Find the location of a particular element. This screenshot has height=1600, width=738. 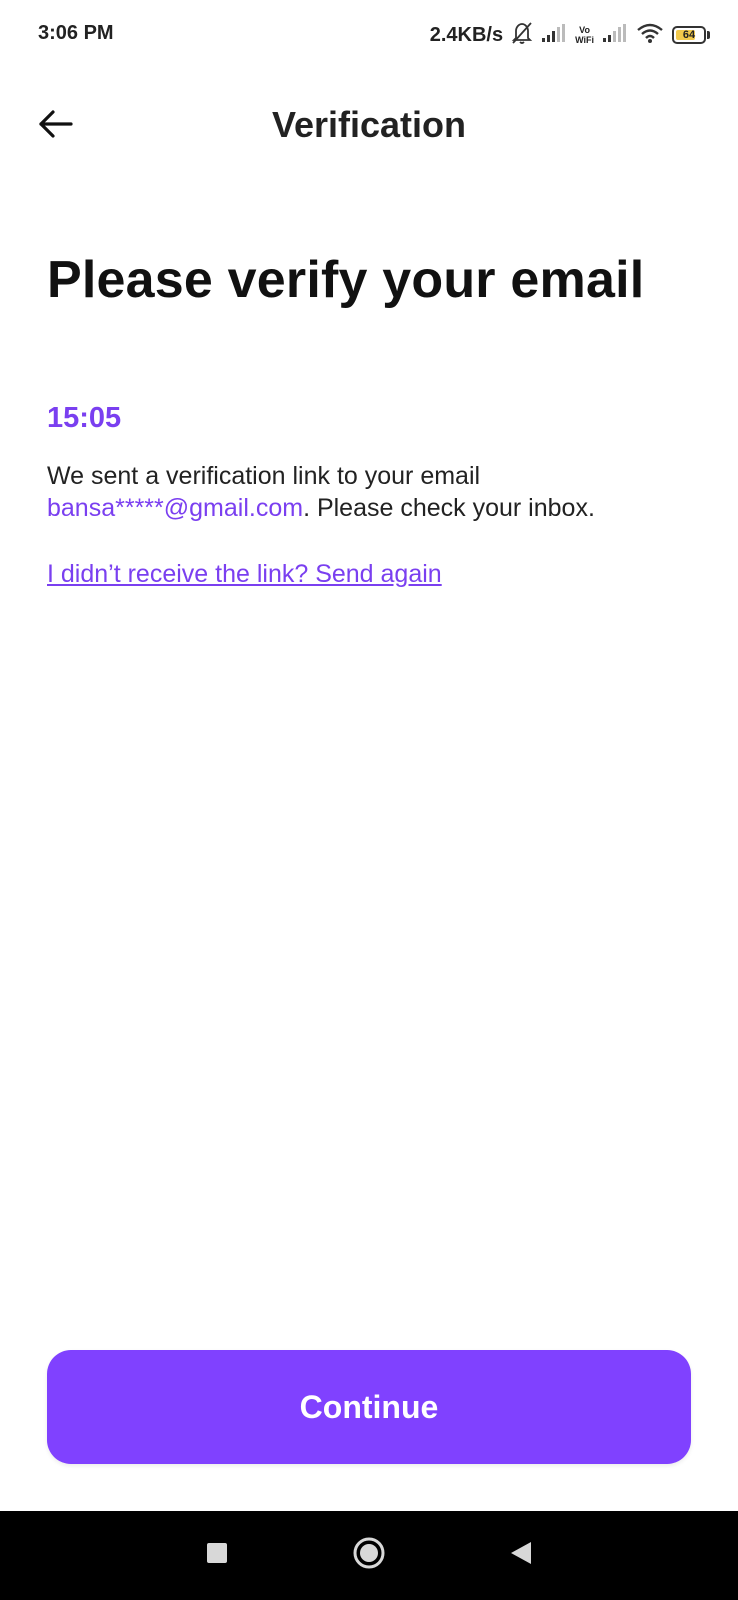

app-bar: Verification is located at coordinates (369, 126).